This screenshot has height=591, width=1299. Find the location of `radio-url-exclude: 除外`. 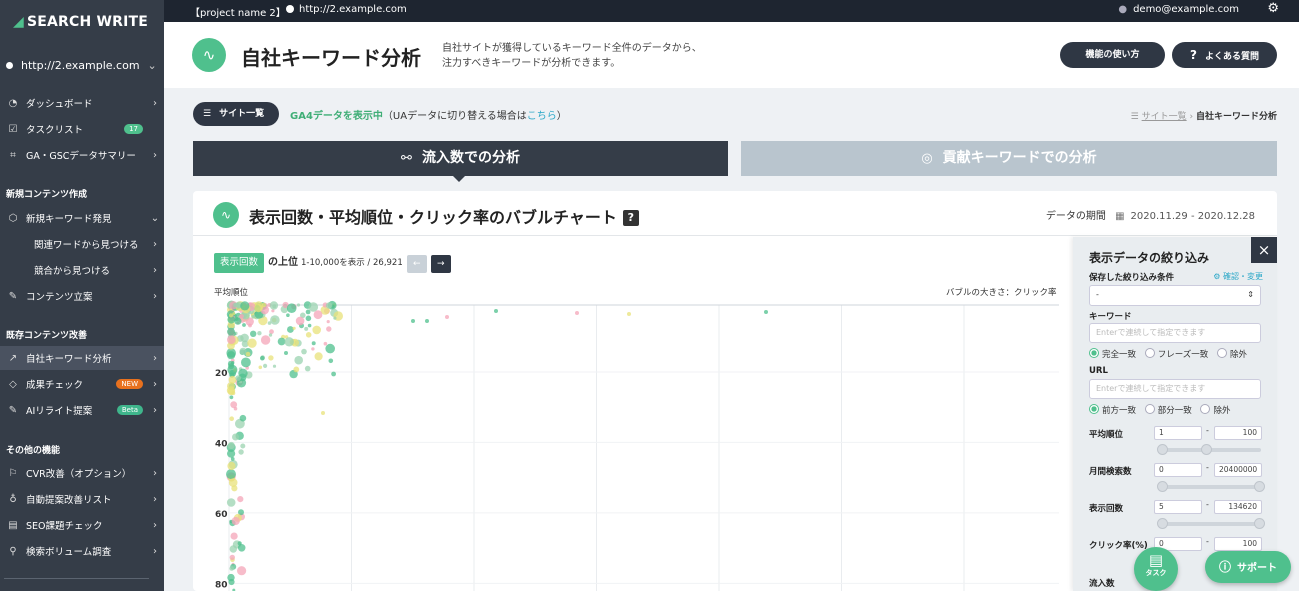

radio-url-exclude: 除外 is located at coordinates (1215, 410).